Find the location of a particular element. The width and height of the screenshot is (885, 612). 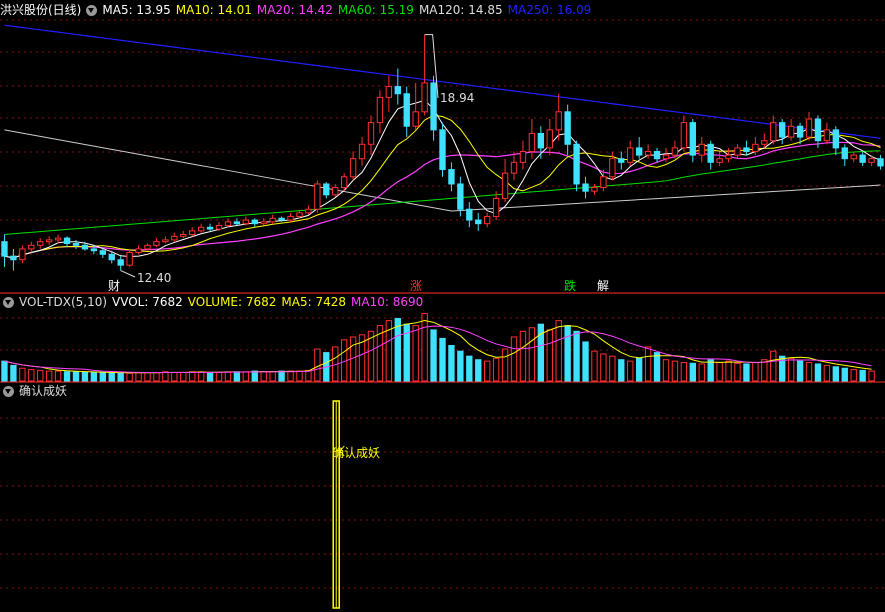

low-price-label: 12.40 is located at coordinates (154, 278).